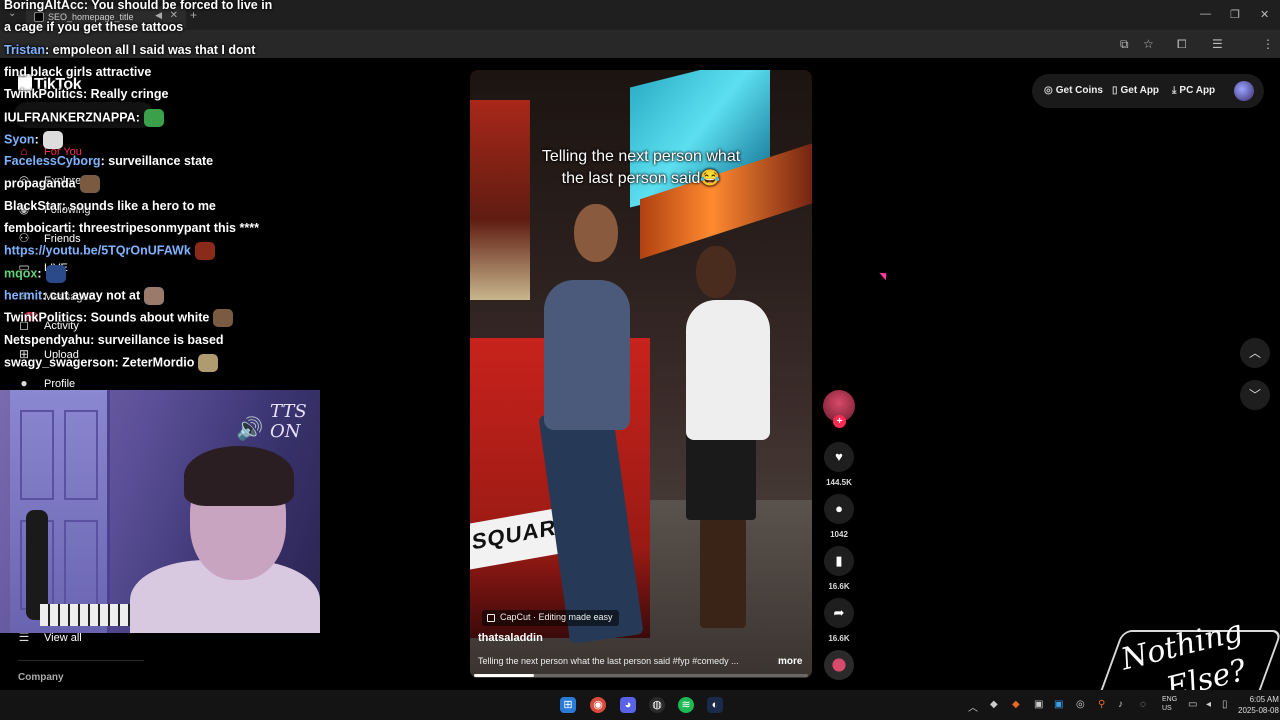 This screenshot has height=720, width=1280. I want to click on video-author: thatsaladdin, so click(510, 638).